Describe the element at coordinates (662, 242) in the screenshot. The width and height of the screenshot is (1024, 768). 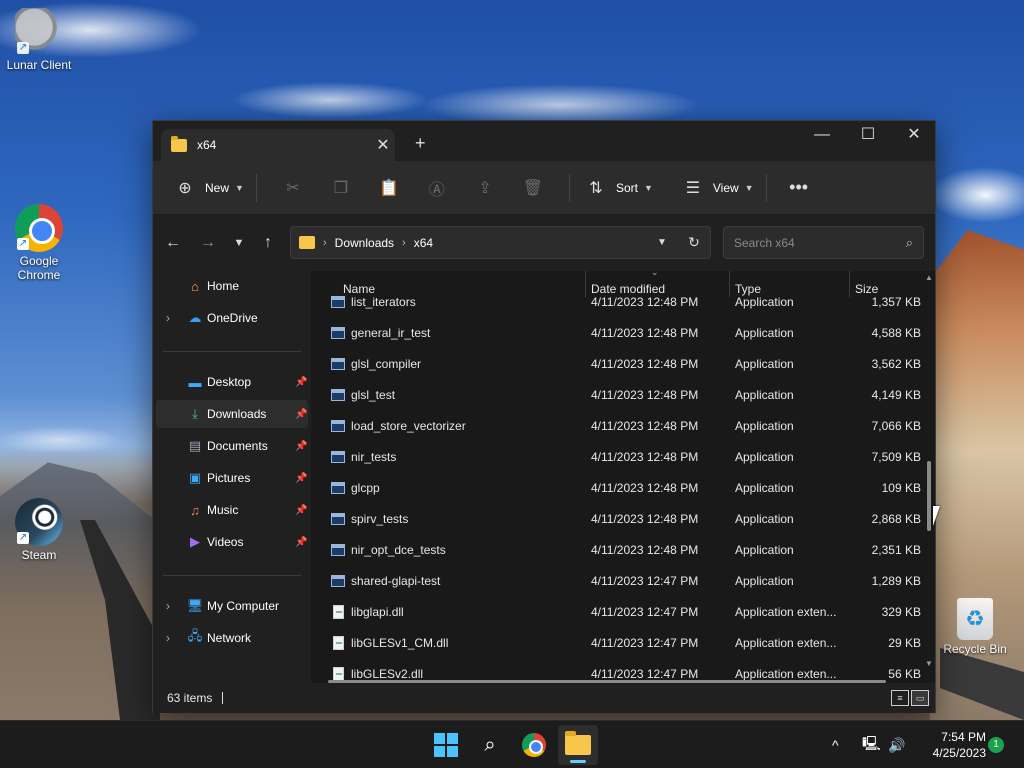
I see `address-dropdown-chevron-icon: ▼` at that location.